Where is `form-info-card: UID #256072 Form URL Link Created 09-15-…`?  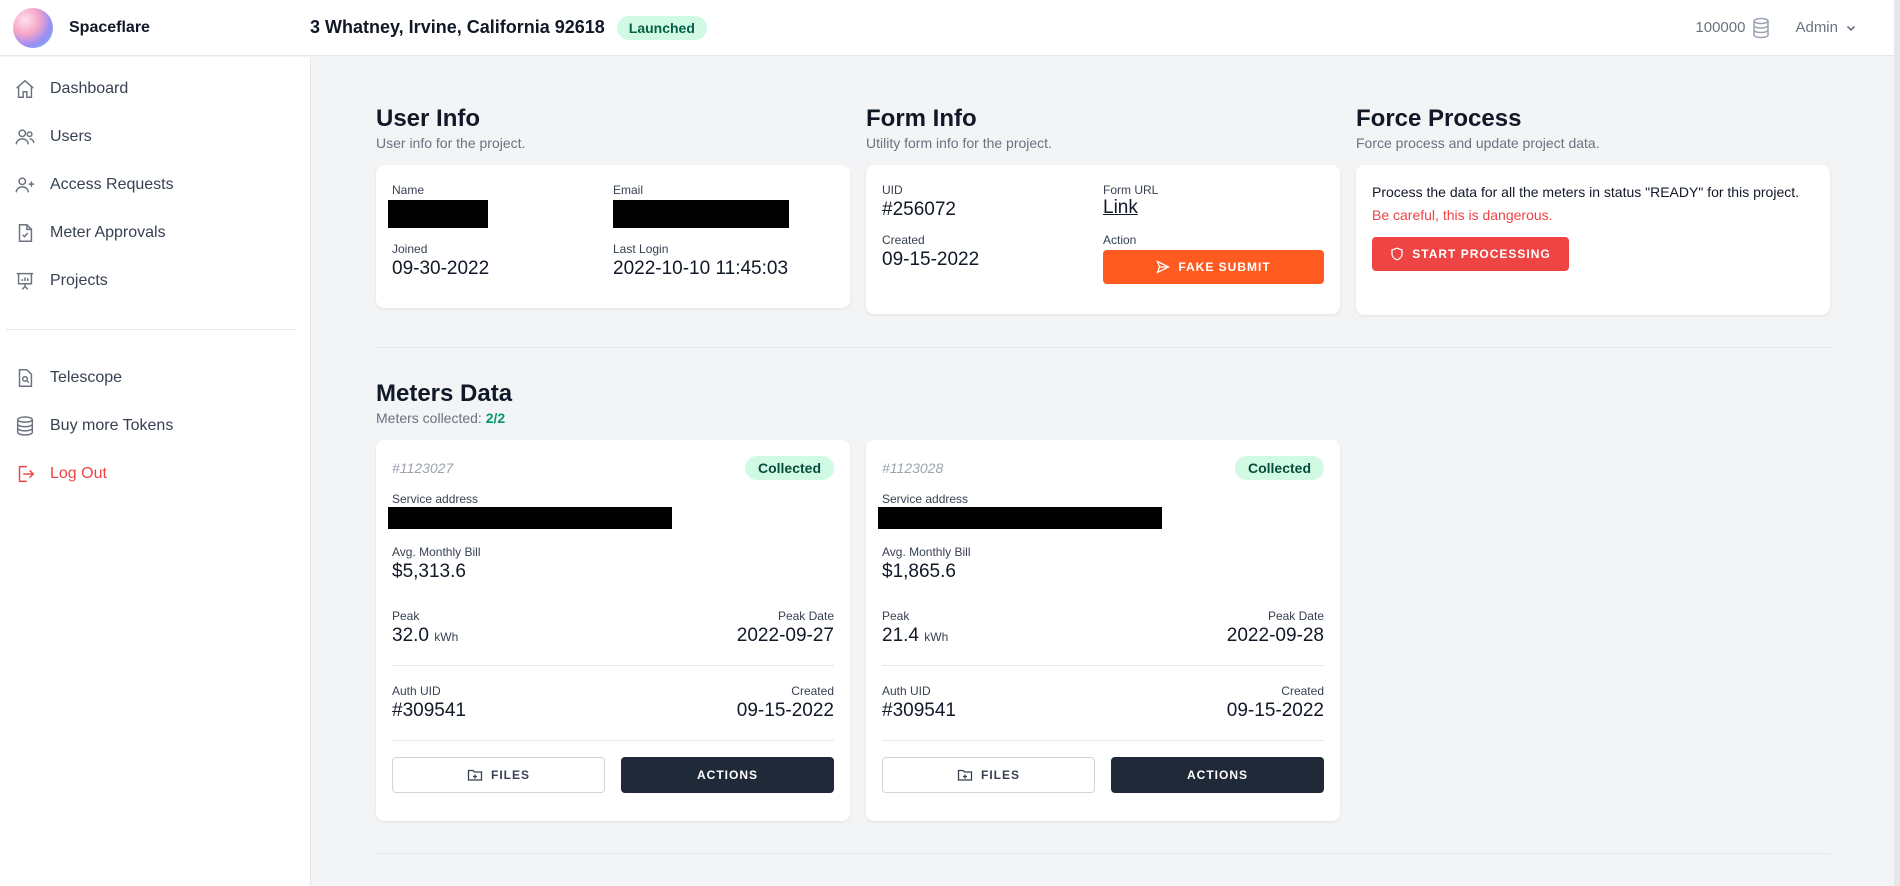 form-info-card: UID #256072 Form URL Link Created 09-15-… is located at coordinates (1103, 239).